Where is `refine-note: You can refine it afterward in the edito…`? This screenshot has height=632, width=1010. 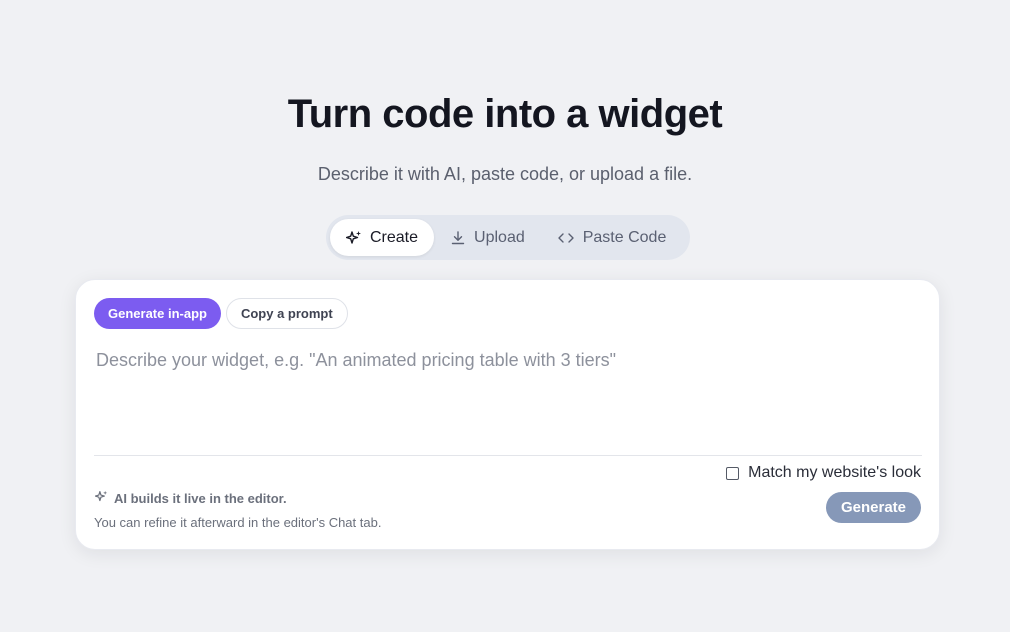 refine-note: You can refine it afterward in the edito… is located at coordinates (238, 522).